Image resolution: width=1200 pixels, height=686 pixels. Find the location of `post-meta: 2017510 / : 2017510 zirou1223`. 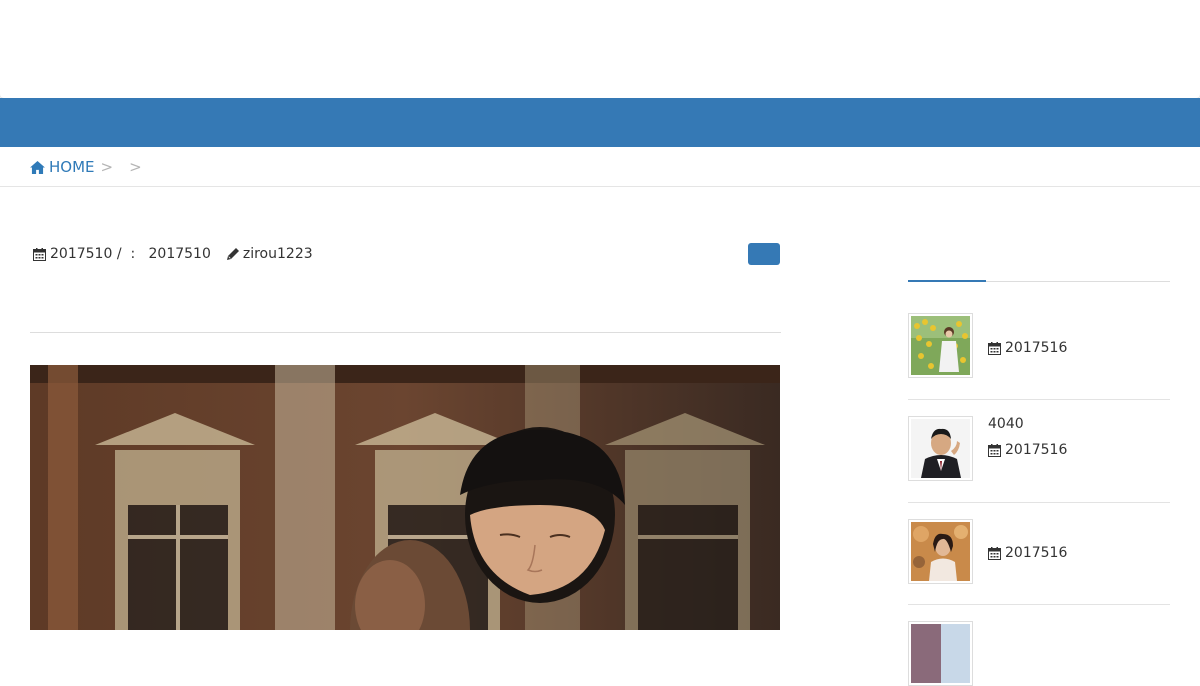

post-meta: 2017510 / : 2017510 zirou1223 is located at coordinates (173, 254).